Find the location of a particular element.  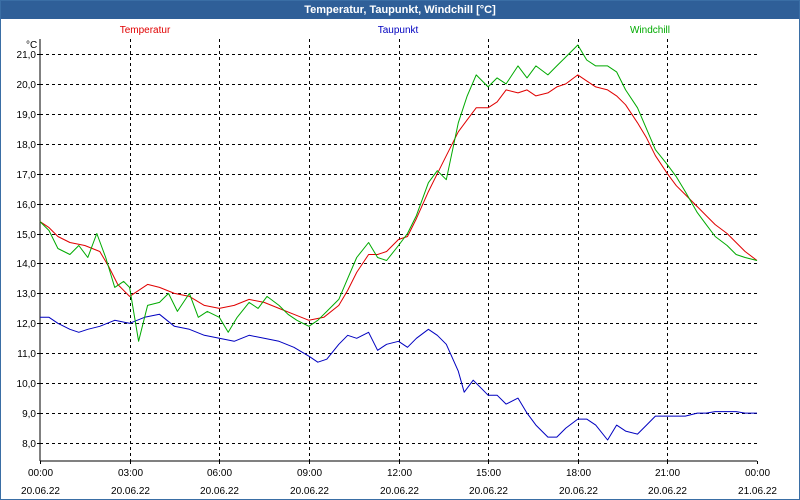

y-tick-label: 11,0 is located at coordinates (26, 354).